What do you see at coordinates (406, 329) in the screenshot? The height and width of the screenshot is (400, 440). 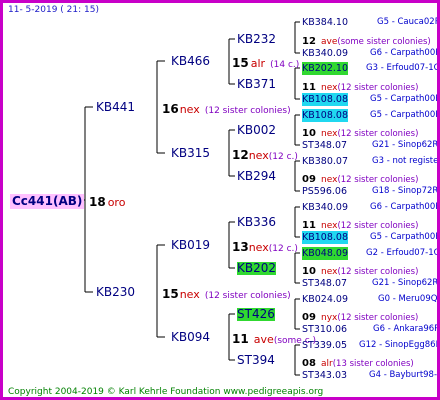 I see `gen4-node-13-tag: G6 - Ankara96R` at bounding box center [406, 329].